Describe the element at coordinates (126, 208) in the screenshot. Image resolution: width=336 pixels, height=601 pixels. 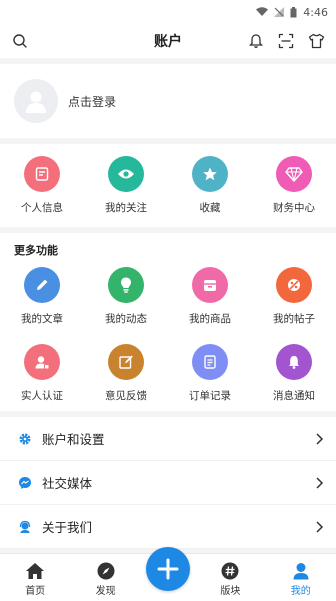
I see `quick-item-label: 我的关注` at that location.